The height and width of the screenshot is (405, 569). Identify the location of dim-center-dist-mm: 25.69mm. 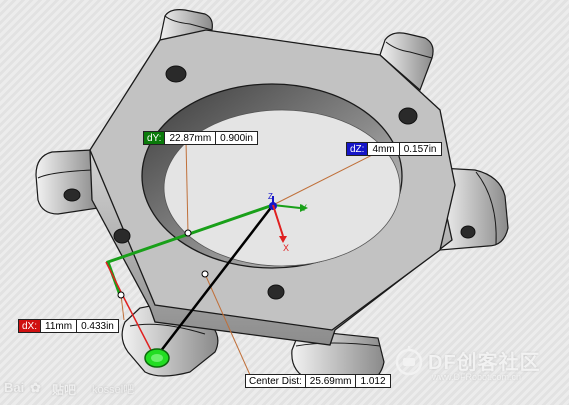
(330, 381).